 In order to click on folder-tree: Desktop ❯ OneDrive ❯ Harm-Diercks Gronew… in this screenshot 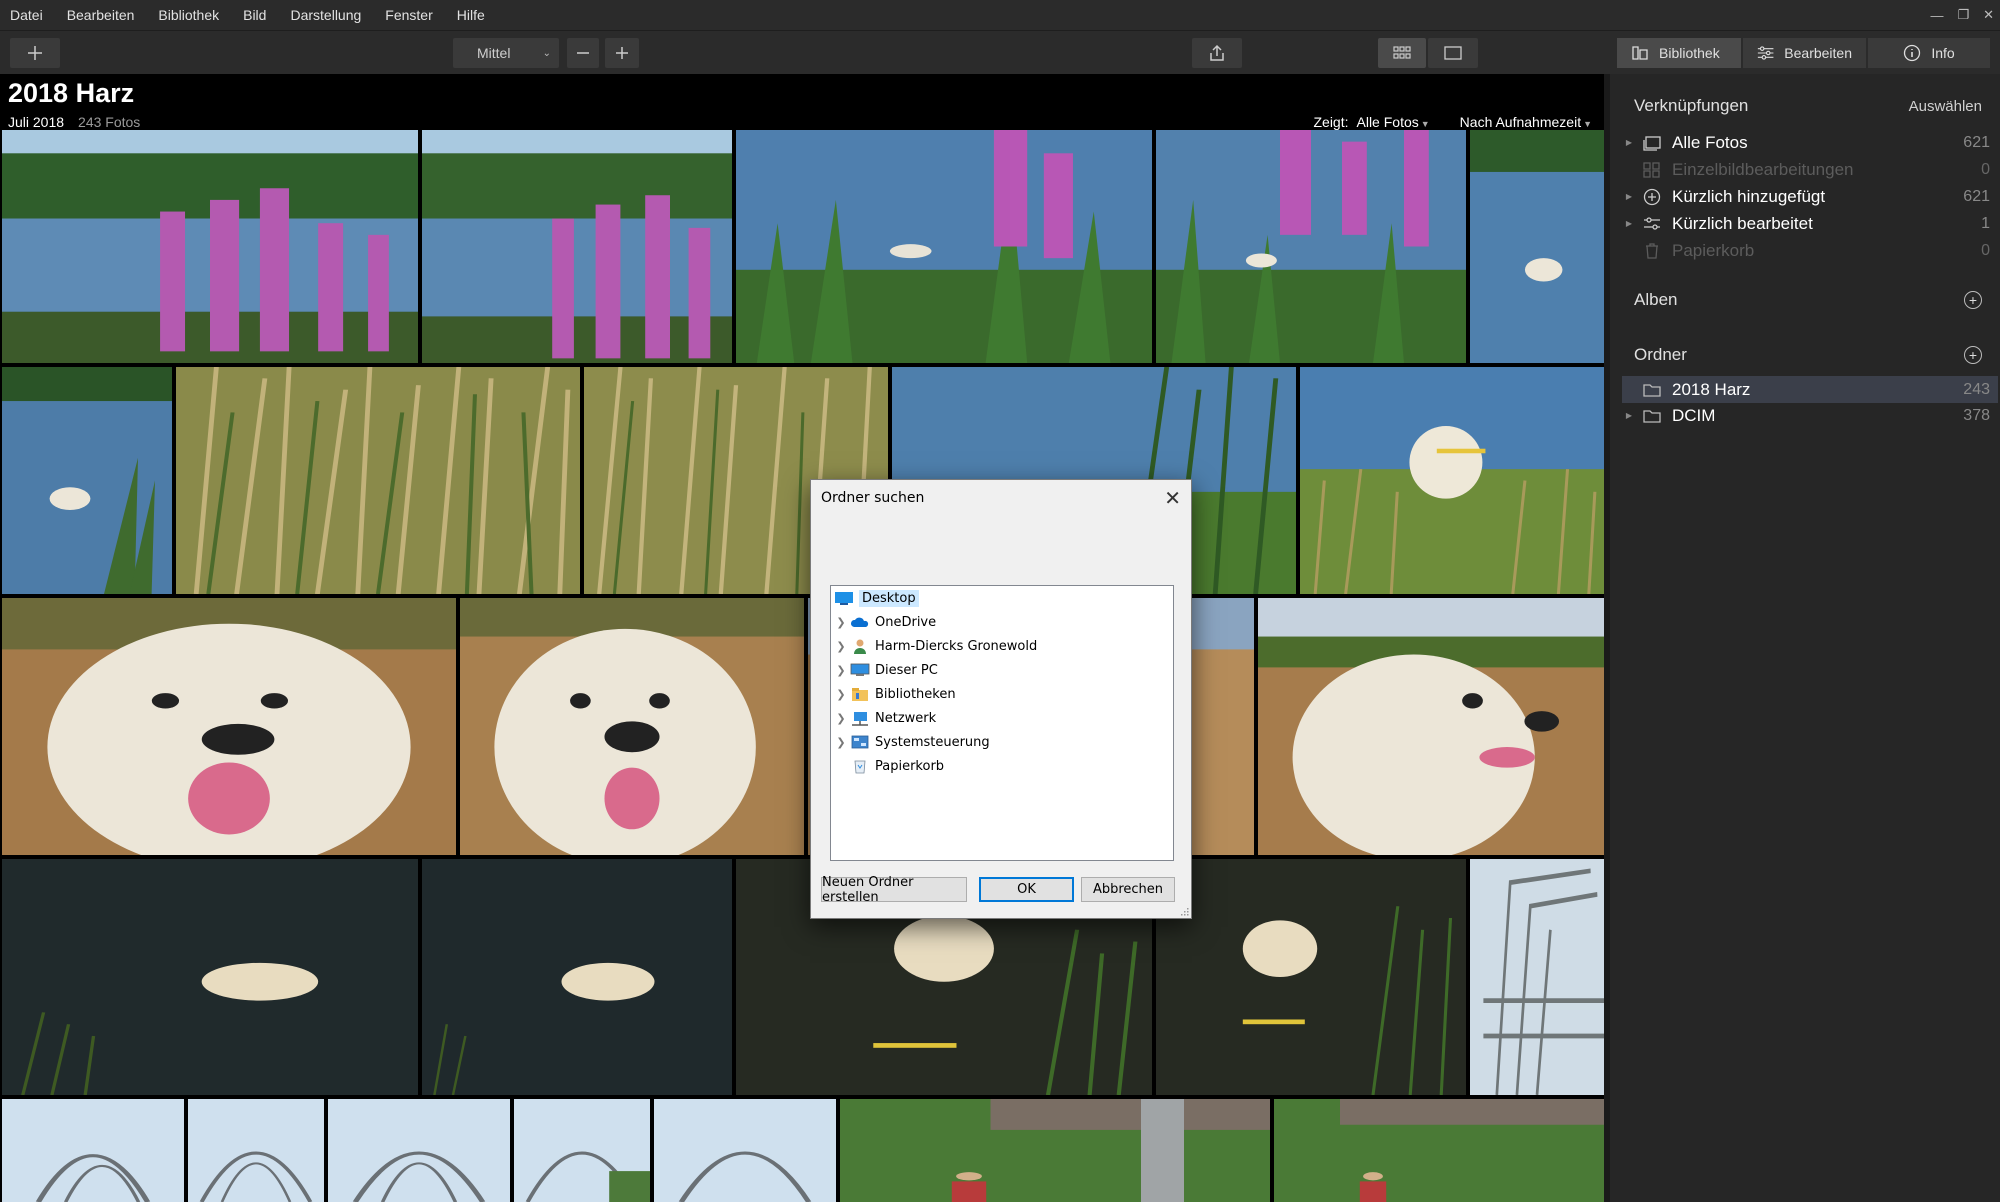, I will do `click(1002, 723)`.